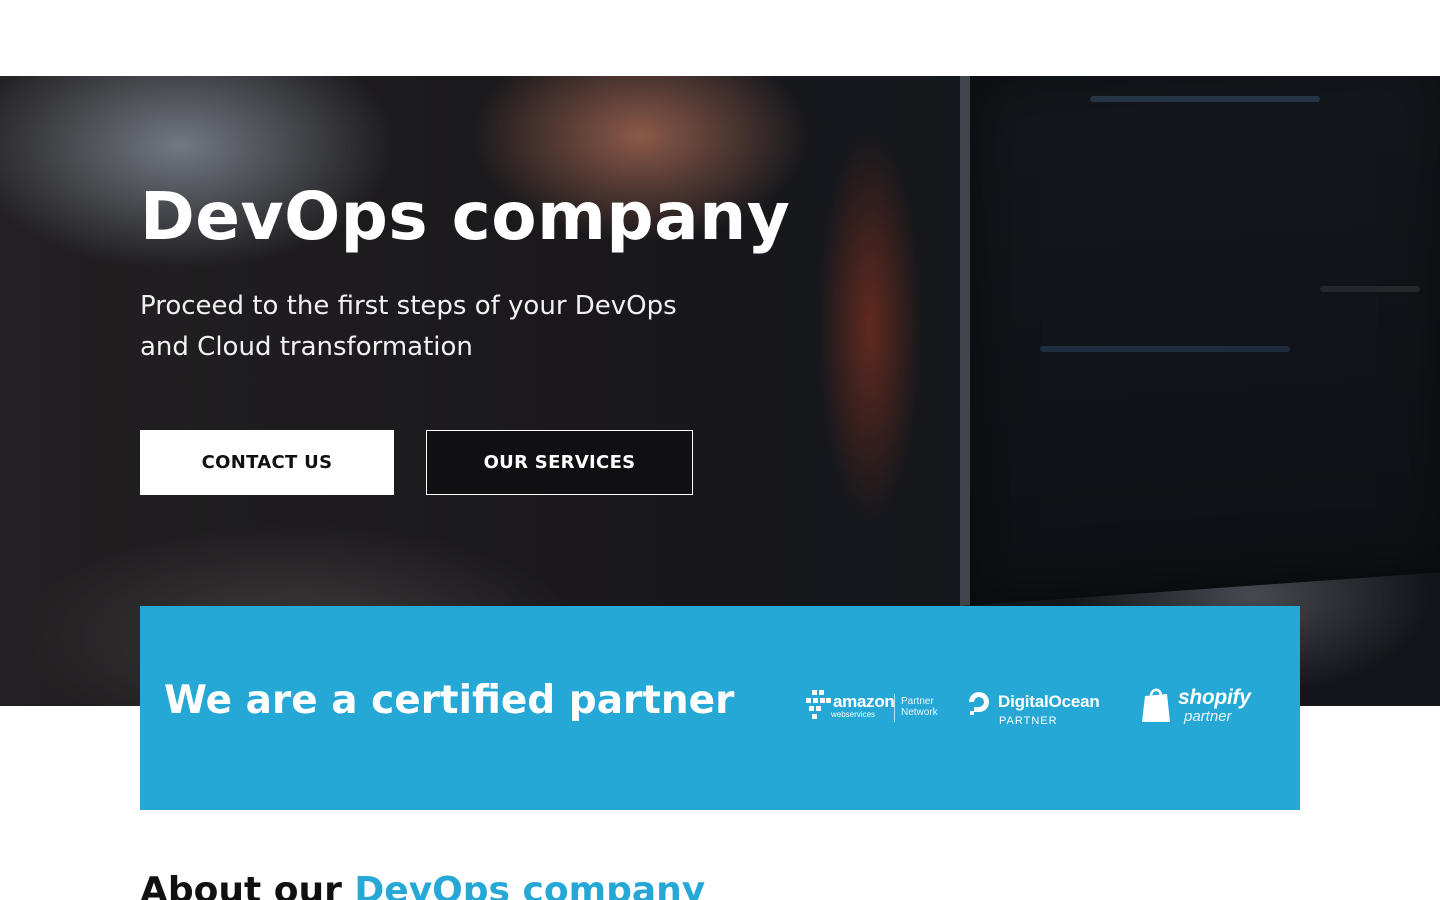 The height and width of the screenshot is (900, 1440). What do you see at coordinates (1208, 716) in the screenshot?
I see `shopify-logo-sub: partner` at bounding box center [1208, 716].